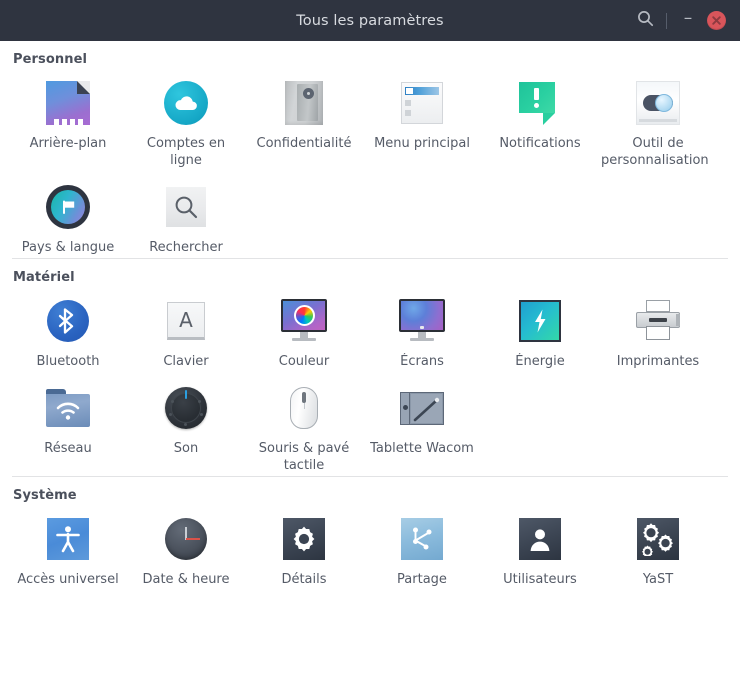 This screenshot has width=740, height=695. What do you see at coordinates (186, 361) in the screenshot?
I see `tile-label: Clavier` at bounding box center [186, 361].